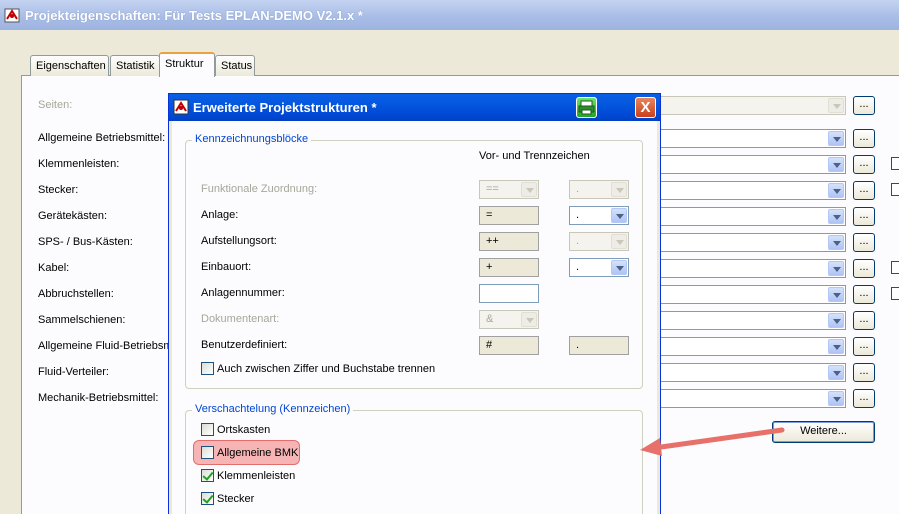 This screenshot has width=899, height=514. I want to click on ortskasten-label: Ortskasten, so click(244, 430).